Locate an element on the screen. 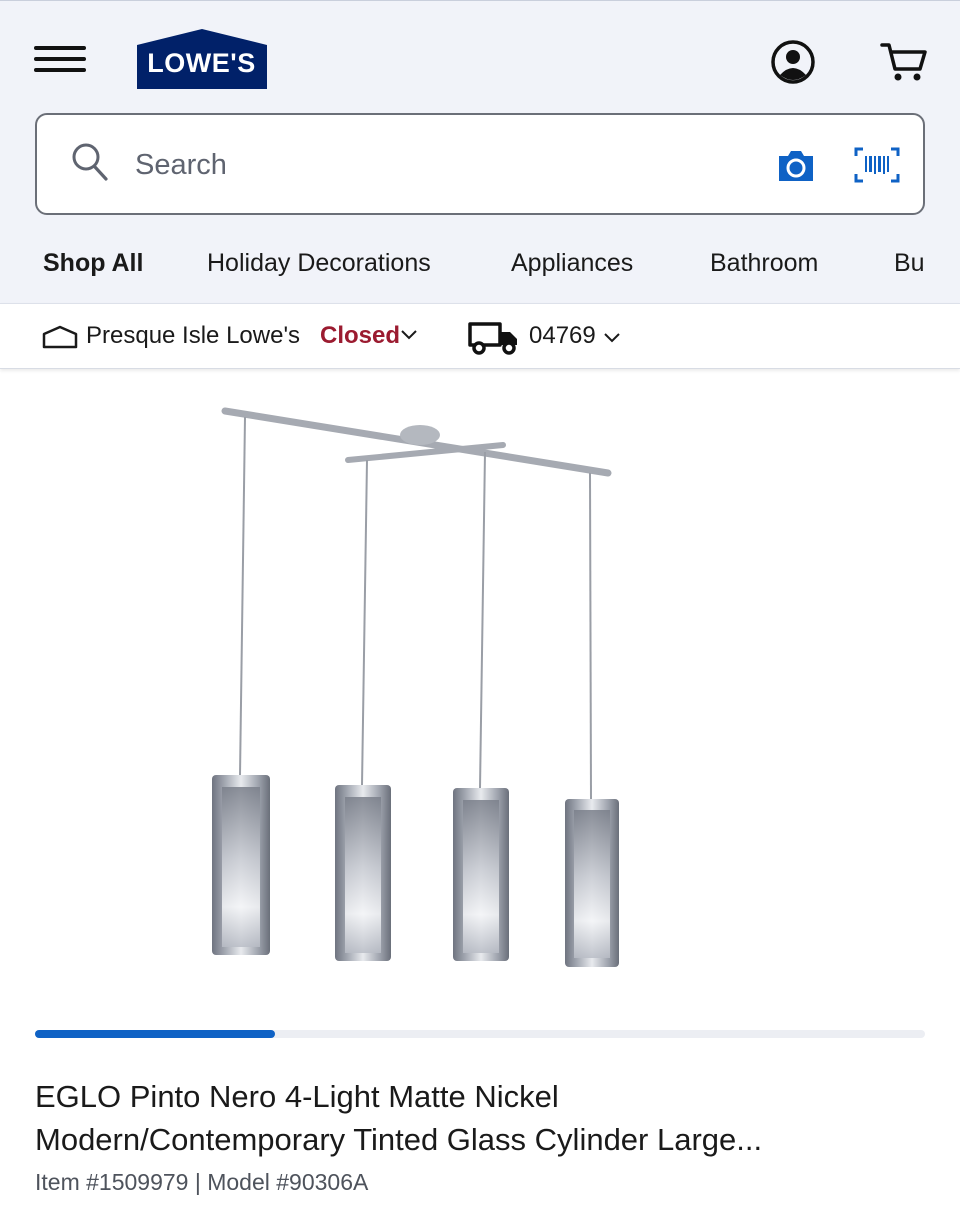 This screenshot has width=960, height=1216. nav-shop-all: Shop All is located at coordinates (93, 263).